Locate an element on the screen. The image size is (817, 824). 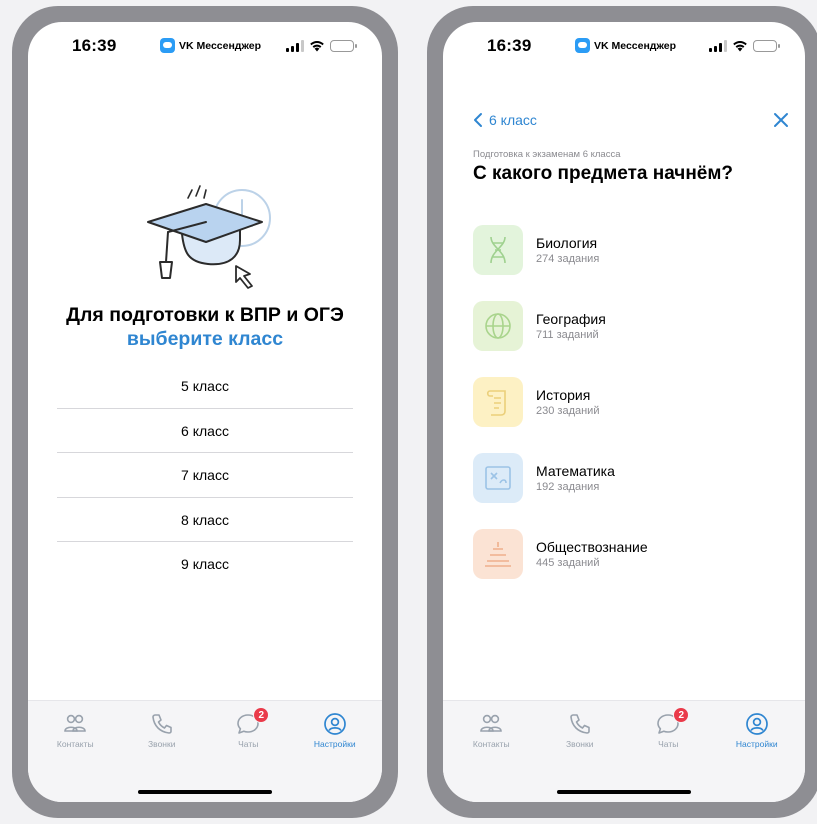
subject-item-history: История 230 заданий is located at coordinates (629, 402).